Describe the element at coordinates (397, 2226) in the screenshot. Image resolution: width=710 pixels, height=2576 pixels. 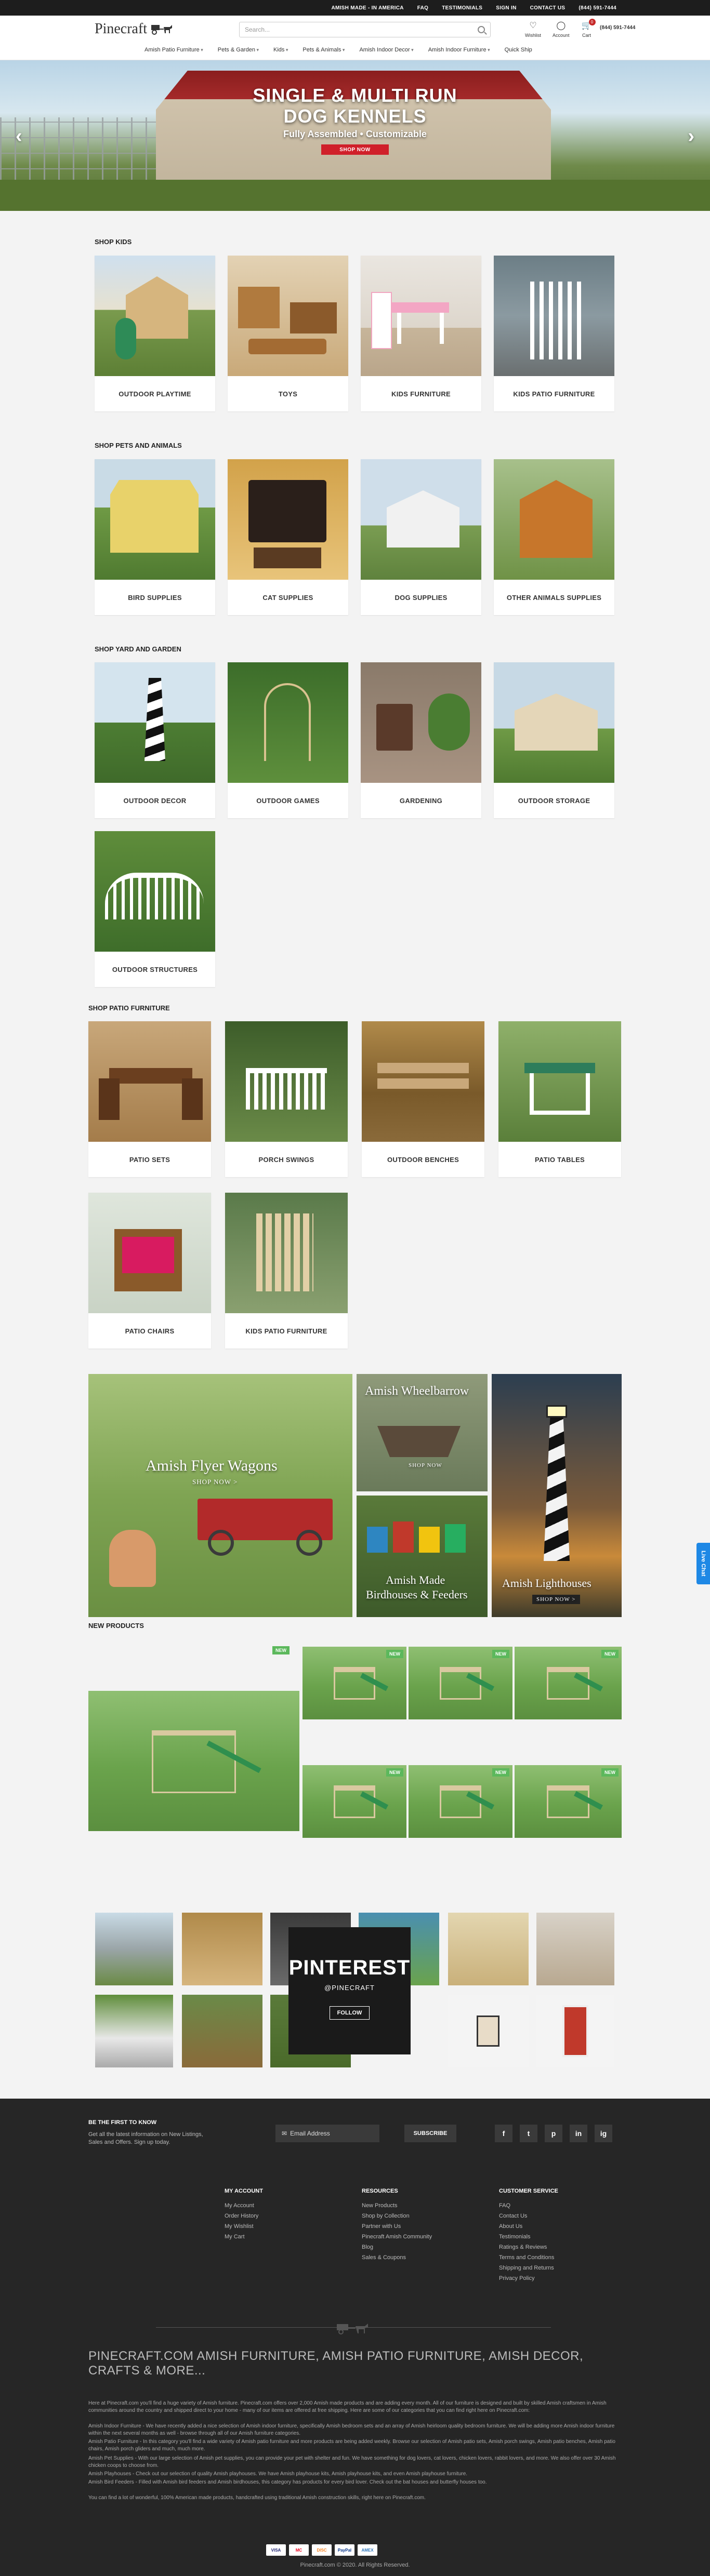
I see `footer-link: Partner with Us` at that location.